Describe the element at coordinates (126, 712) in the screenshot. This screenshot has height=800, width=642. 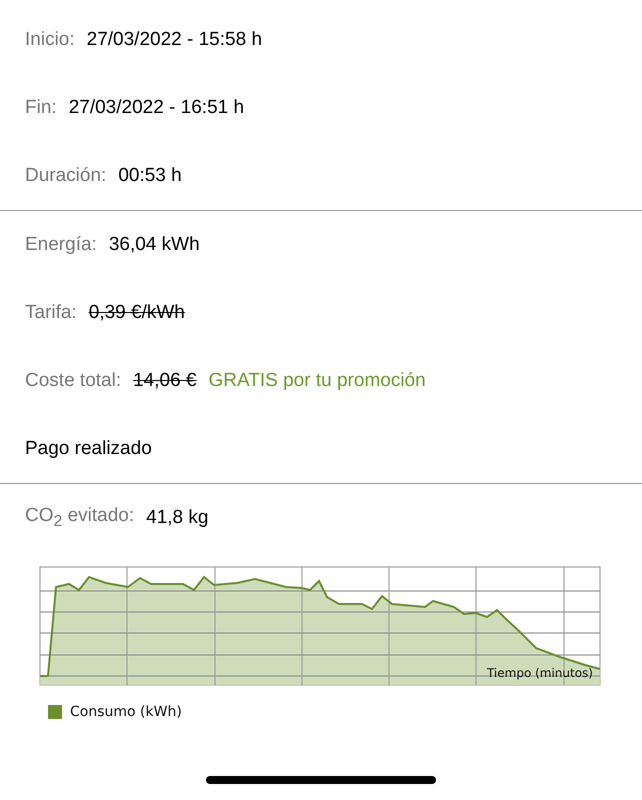
I see `legend-label: Consumo (kWh)` at that location.